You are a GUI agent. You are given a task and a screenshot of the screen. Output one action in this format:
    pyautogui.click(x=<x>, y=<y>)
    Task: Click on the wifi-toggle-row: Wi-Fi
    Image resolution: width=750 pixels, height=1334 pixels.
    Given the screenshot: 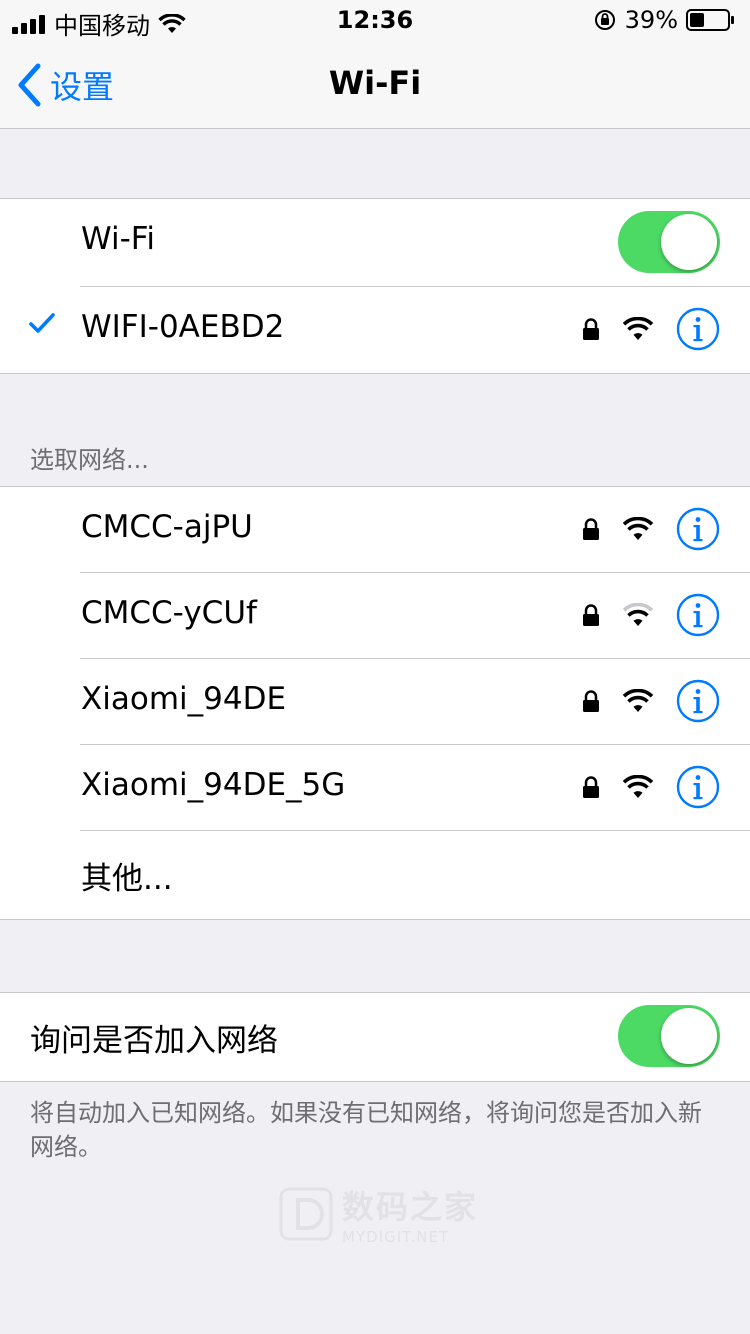 What is the action you would take?
    pyautogui.click(x=375, y=243)
    